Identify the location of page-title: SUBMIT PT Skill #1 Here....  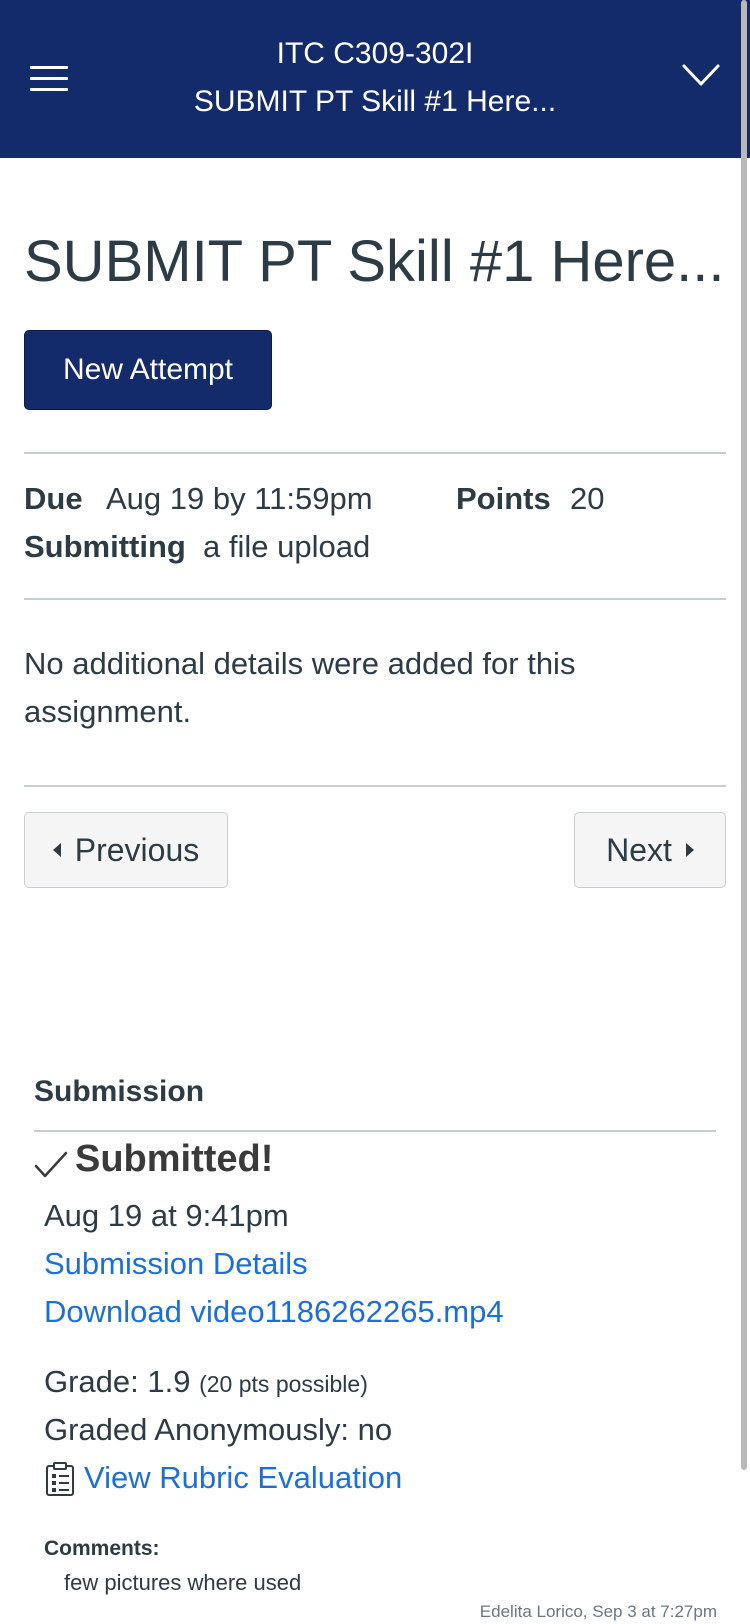
(374, 261).